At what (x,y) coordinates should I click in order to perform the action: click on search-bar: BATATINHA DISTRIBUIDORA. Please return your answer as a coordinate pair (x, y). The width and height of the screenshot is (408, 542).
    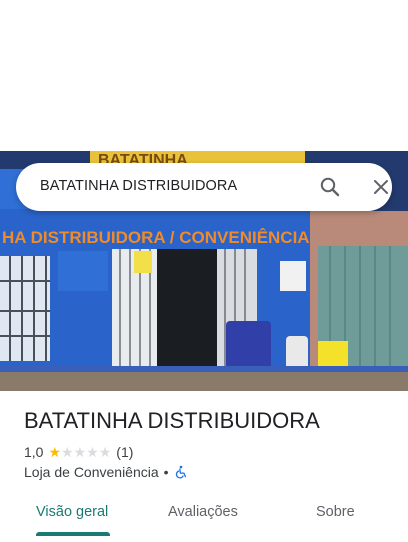
    Looking at the image, I should click on (204, 187).